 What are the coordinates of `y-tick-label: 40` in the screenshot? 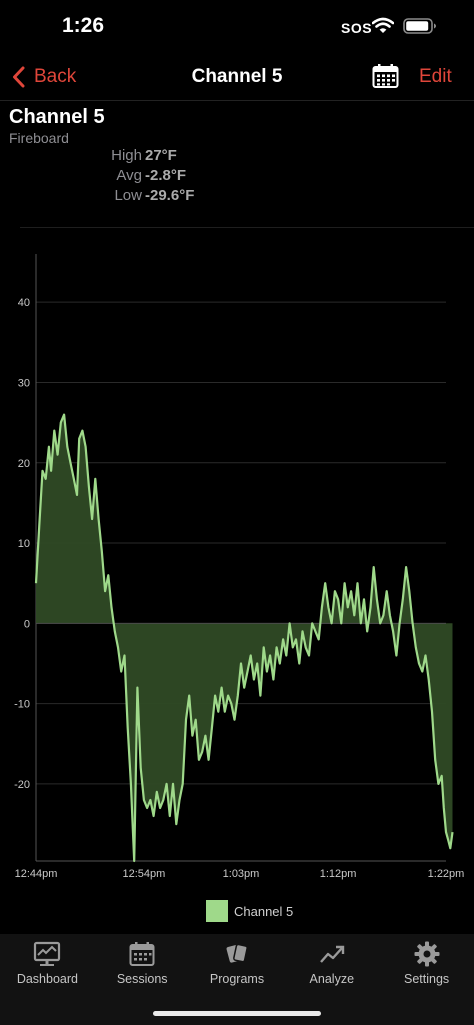 It's located at (24, 303).